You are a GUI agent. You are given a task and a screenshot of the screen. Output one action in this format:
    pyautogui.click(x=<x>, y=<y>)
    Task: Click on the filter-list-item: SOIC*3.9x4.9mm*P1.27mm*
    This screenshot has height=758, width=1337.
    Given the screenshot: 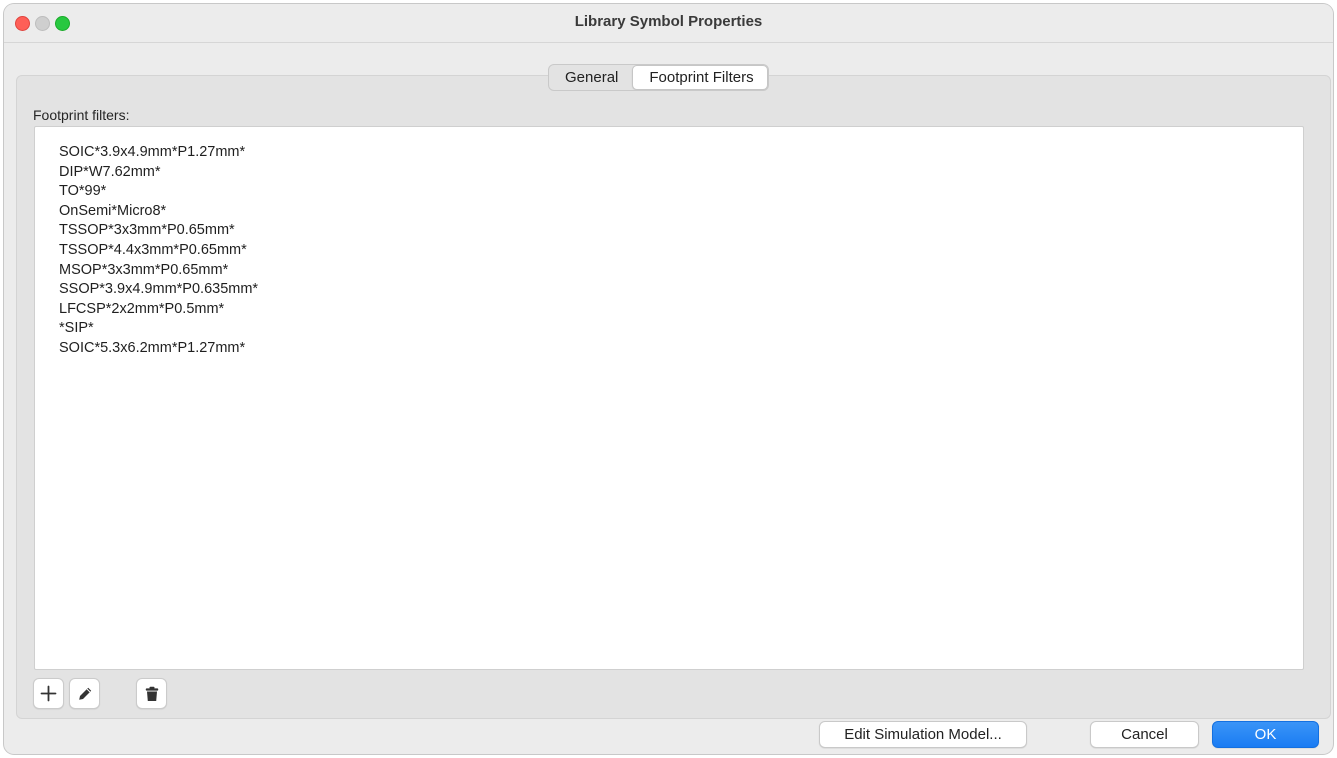 What is the action you would take?
    pyautogui.click(x=681, y=153)
    